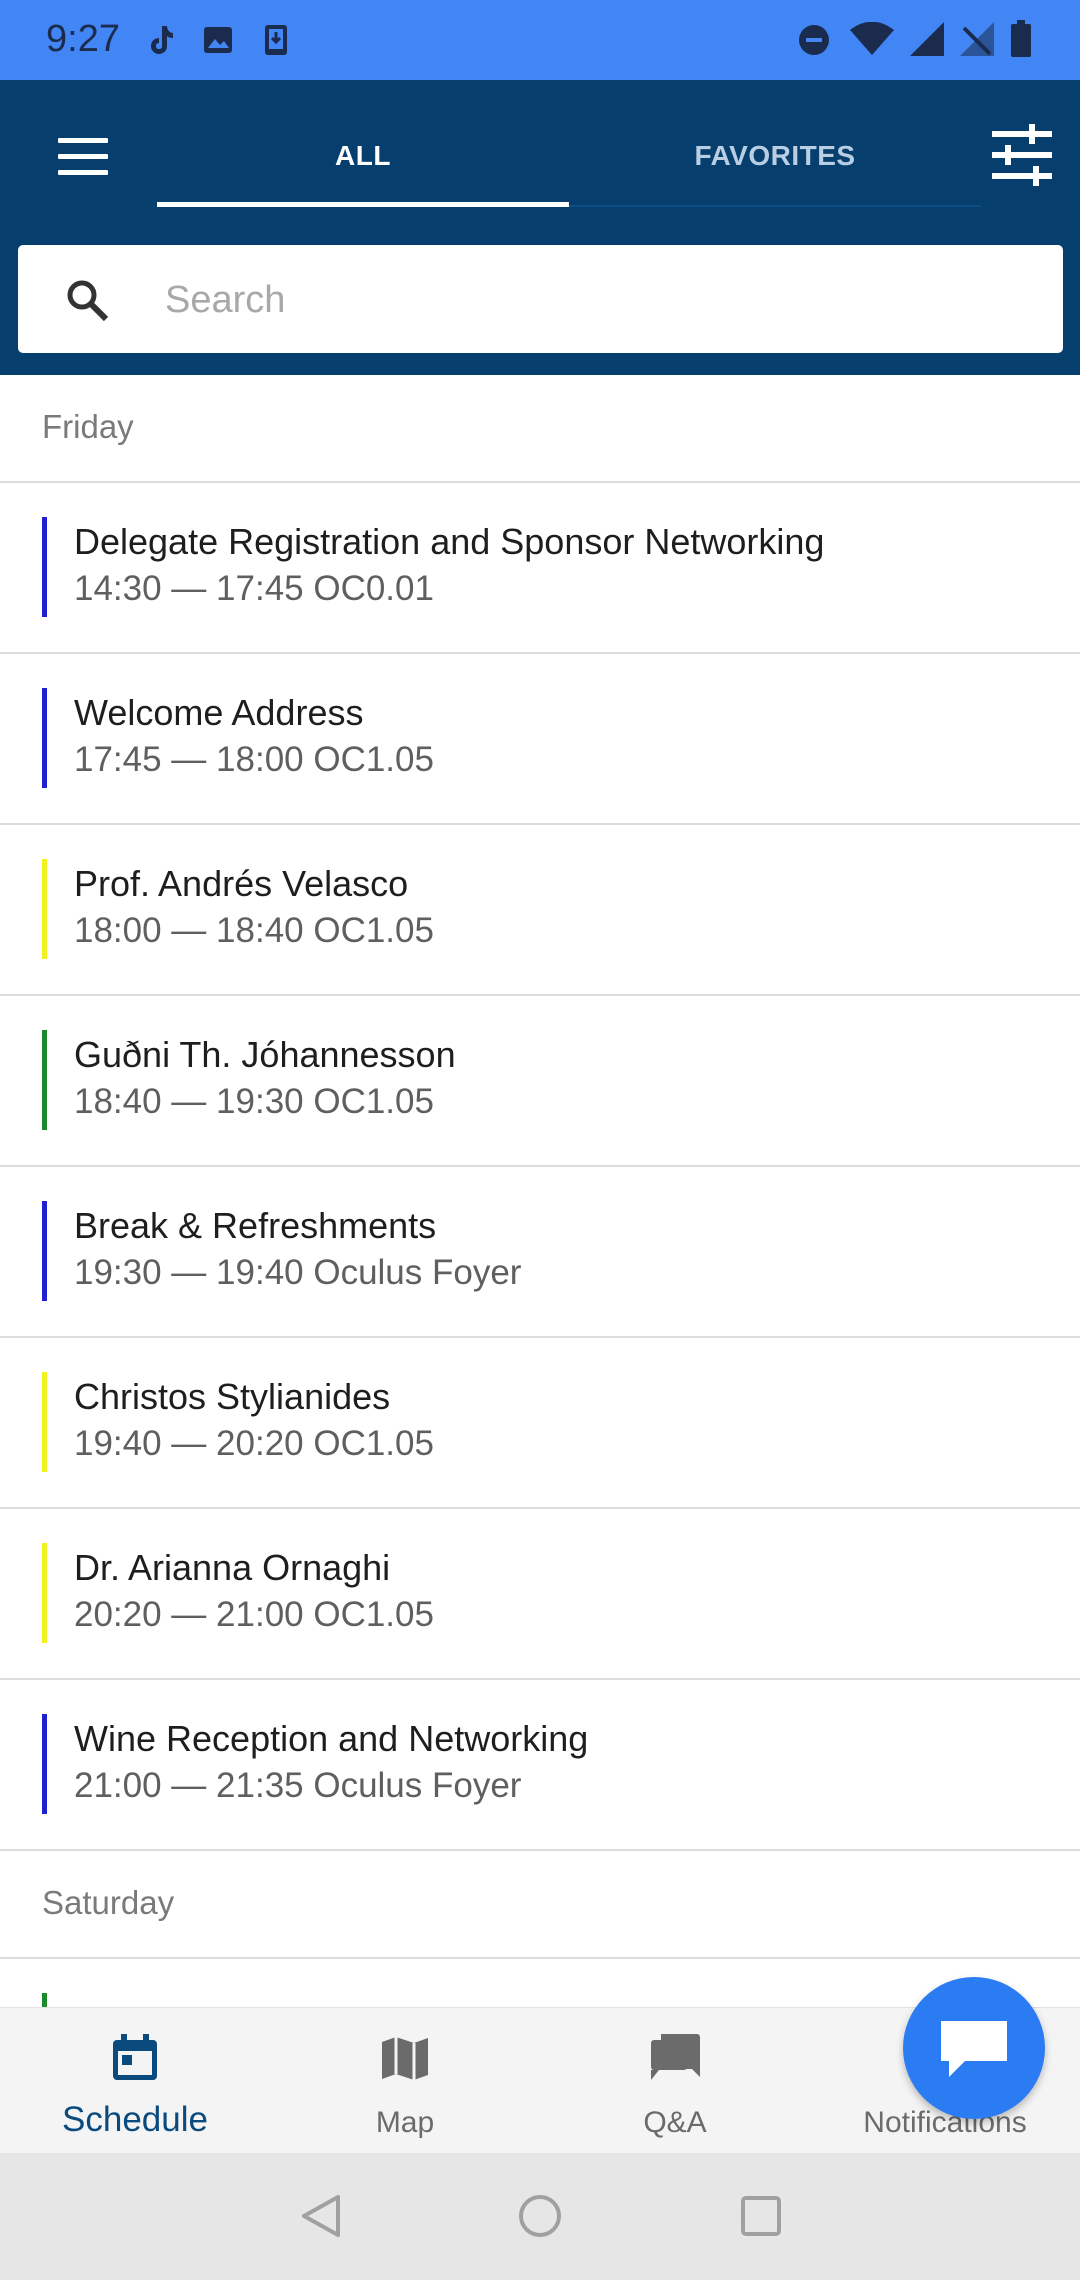 This screenshot has height=2280, width=1080. Describe the element at coordinates (363, 204) in the screenshot. I see `active-tab-indicator` at that location.